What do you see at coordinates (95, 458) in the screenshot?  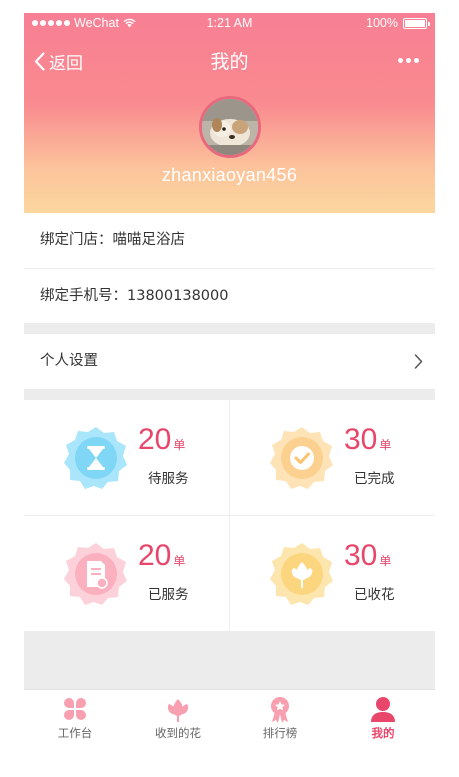 I see `hourglass-icon` at bounding box center [95, 458].